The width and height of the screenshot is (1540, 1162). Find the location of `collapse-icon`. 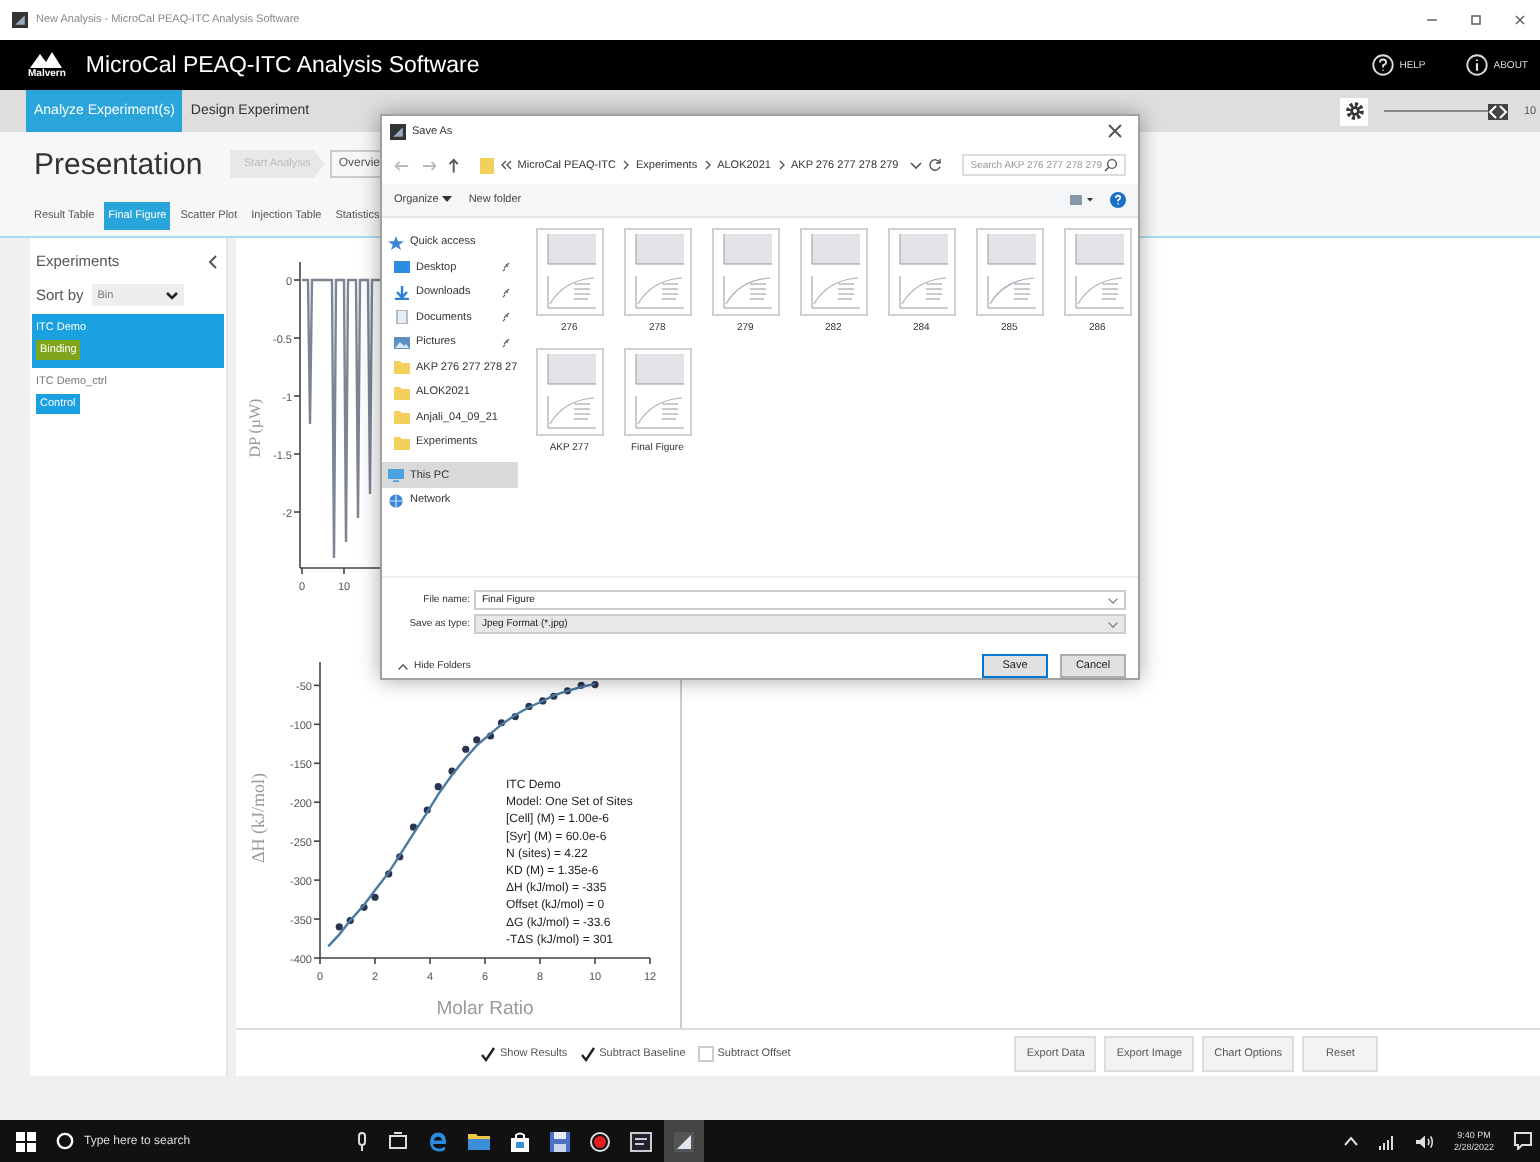

collapse-icon is located at coordinates (213, 261).